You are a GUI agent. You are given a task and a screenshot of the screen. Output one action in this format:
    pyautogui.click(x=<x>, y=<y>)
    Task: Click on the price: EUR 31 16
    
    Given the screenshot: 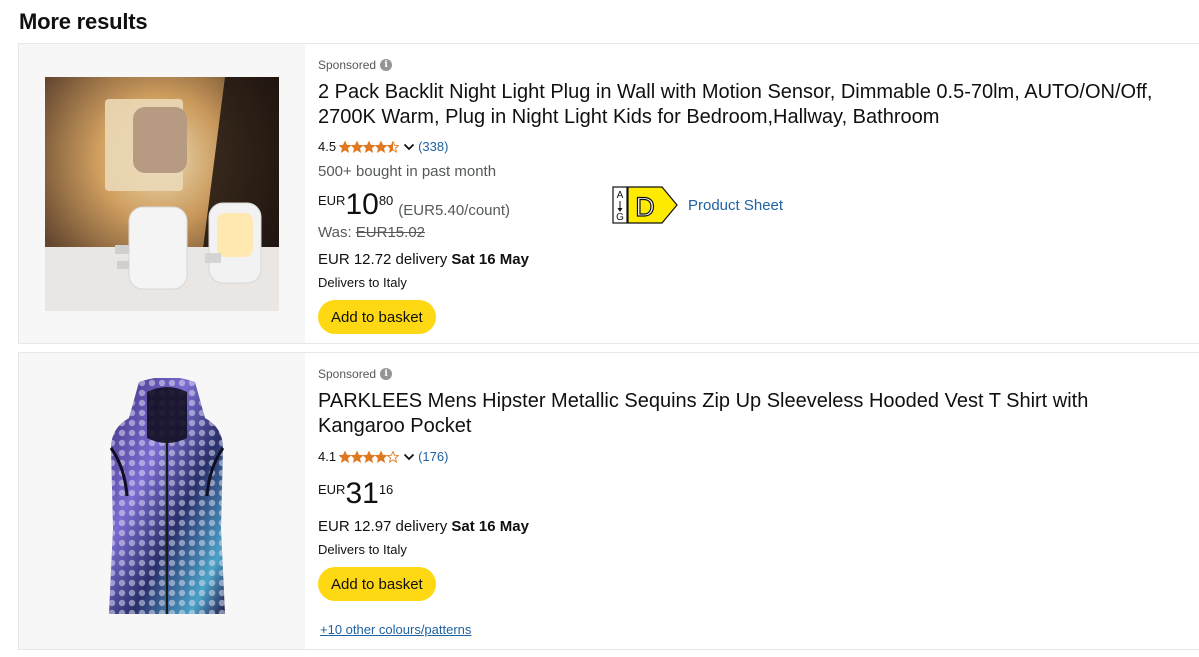 What is the action you would take?
    pyautogui.click(x=355, y=494)
    